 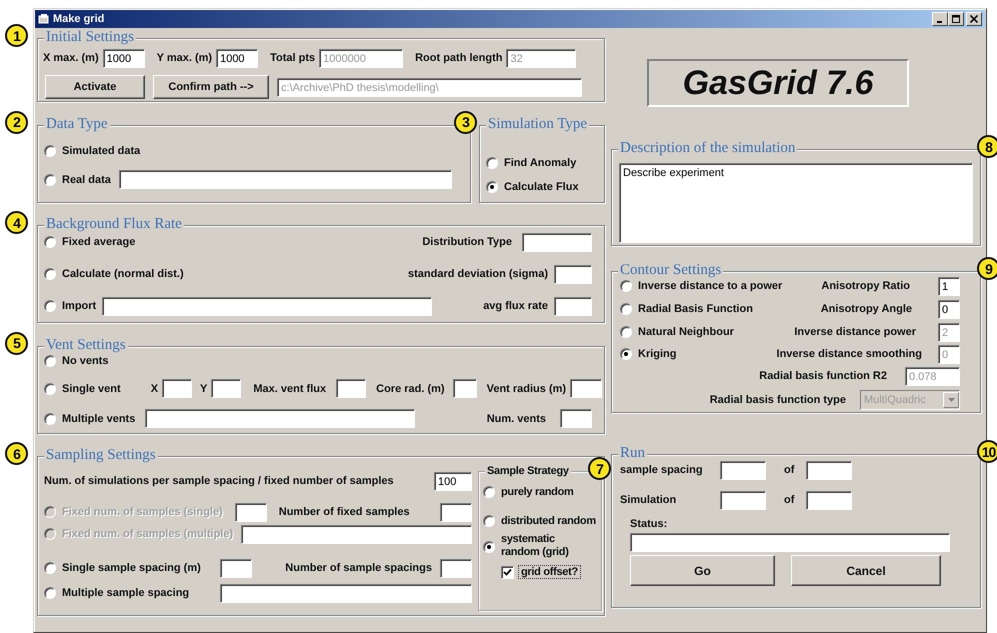 I want to click on callout-number: 3, so click(x=465, y=122).